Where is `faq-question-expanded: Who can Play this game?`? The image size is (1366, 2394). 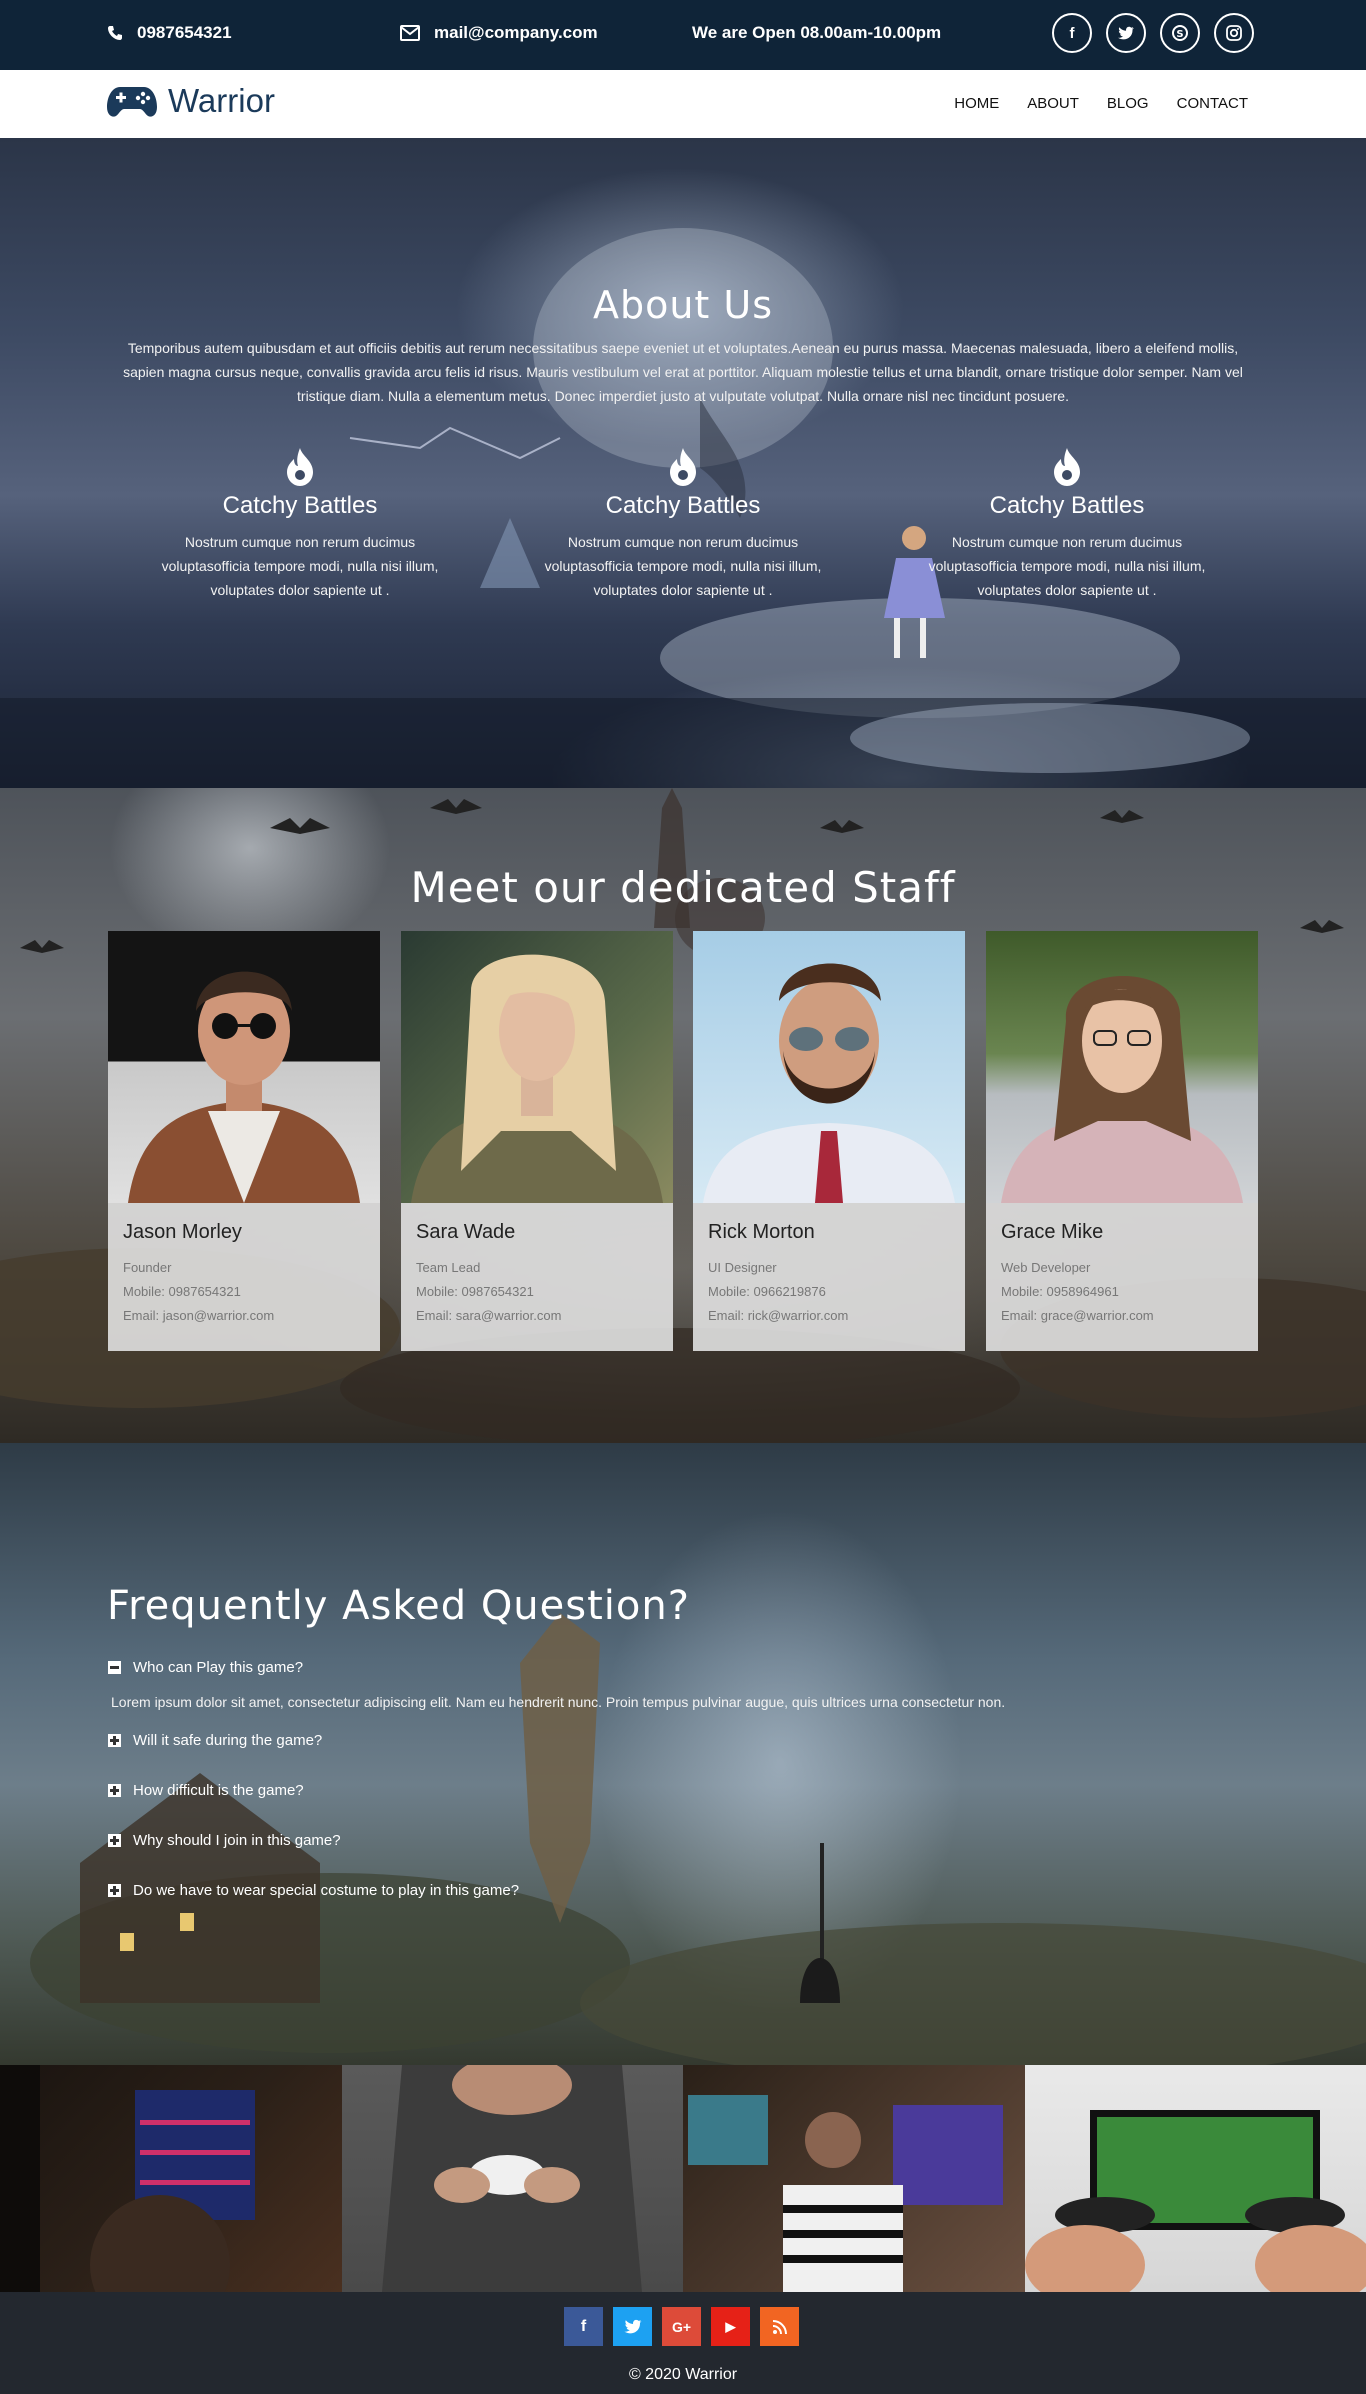
faq-question-expanded: Who can Play this game? is located at coordinates (205, 1667).